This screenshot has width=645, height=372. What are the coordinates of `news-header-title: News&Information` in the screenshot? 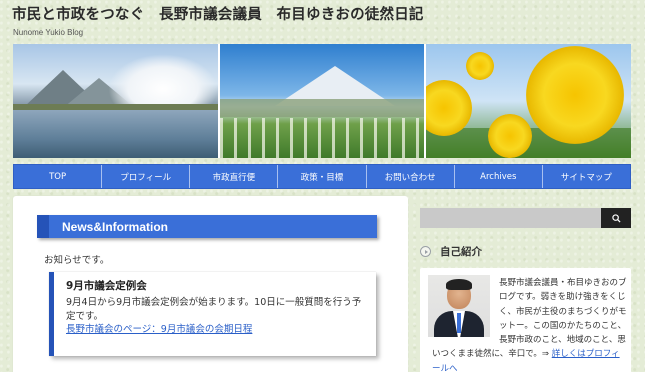 It's located at (115, 226).